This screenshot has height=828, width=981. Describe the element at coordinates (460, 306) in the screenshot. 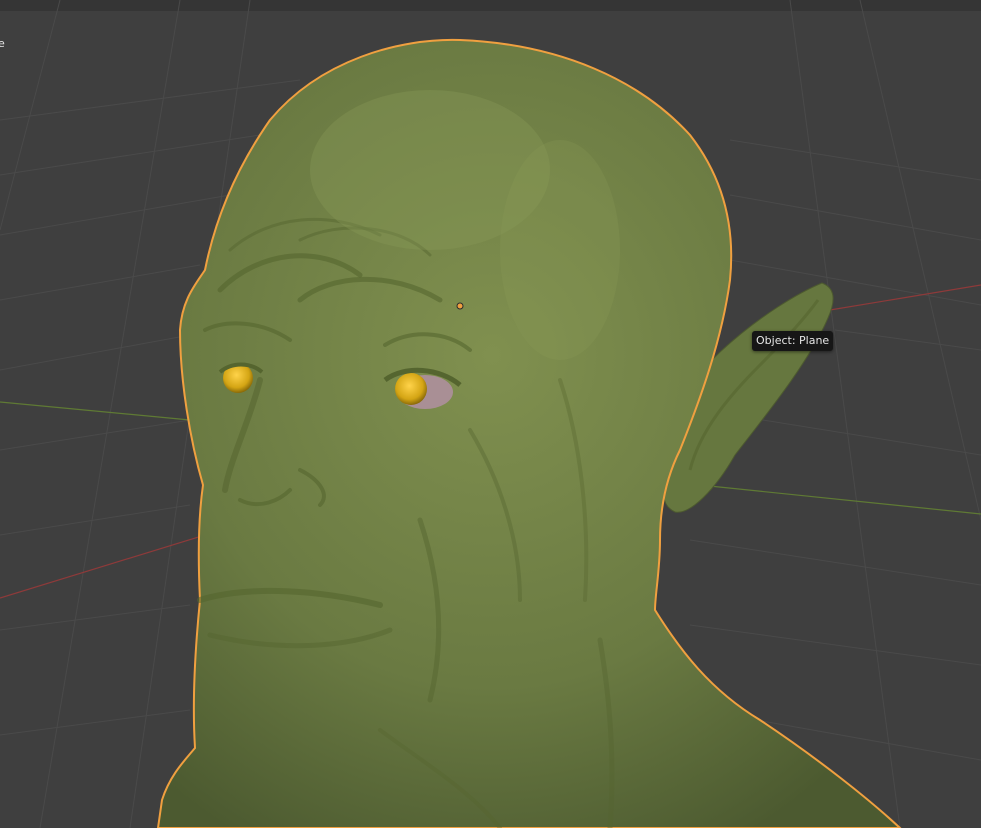

I see `origin-dot-icon` at that location.